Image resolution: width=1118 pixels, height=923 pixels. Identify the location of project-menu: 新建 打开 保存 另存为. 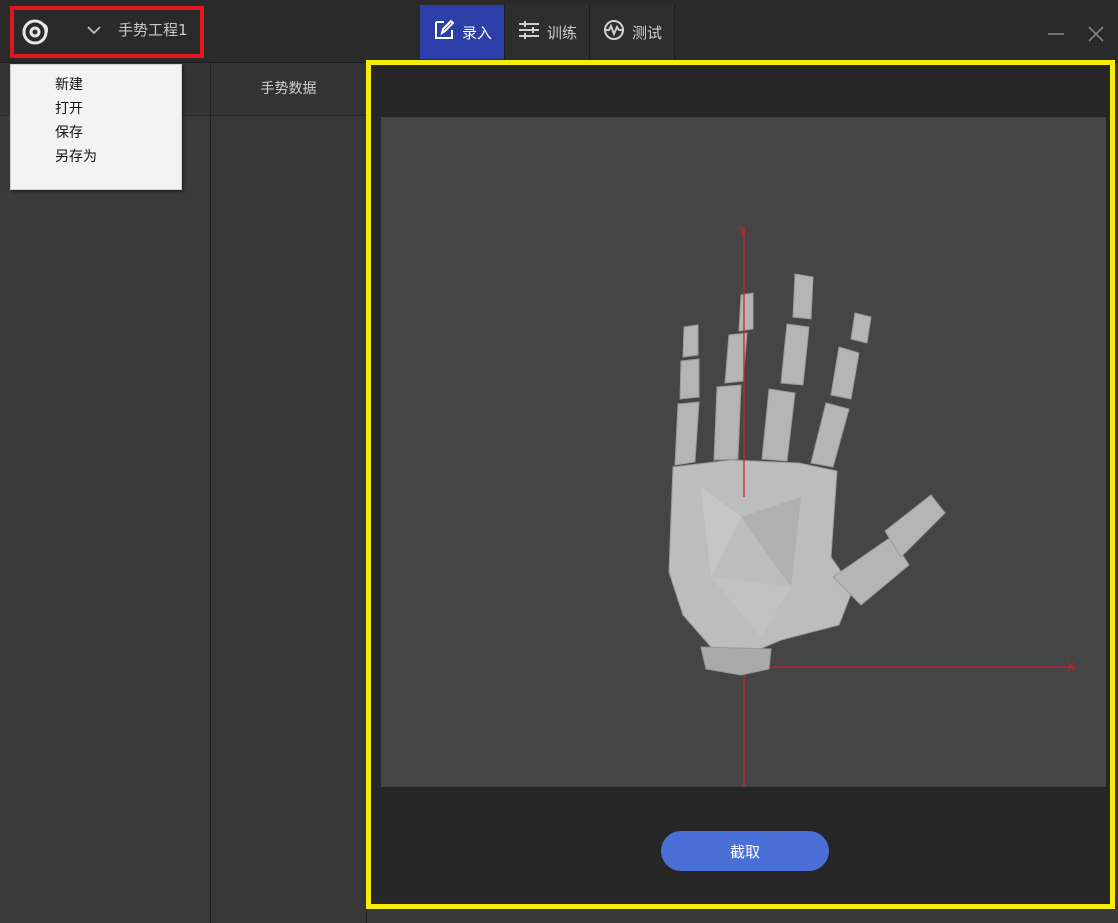
(96, 127).